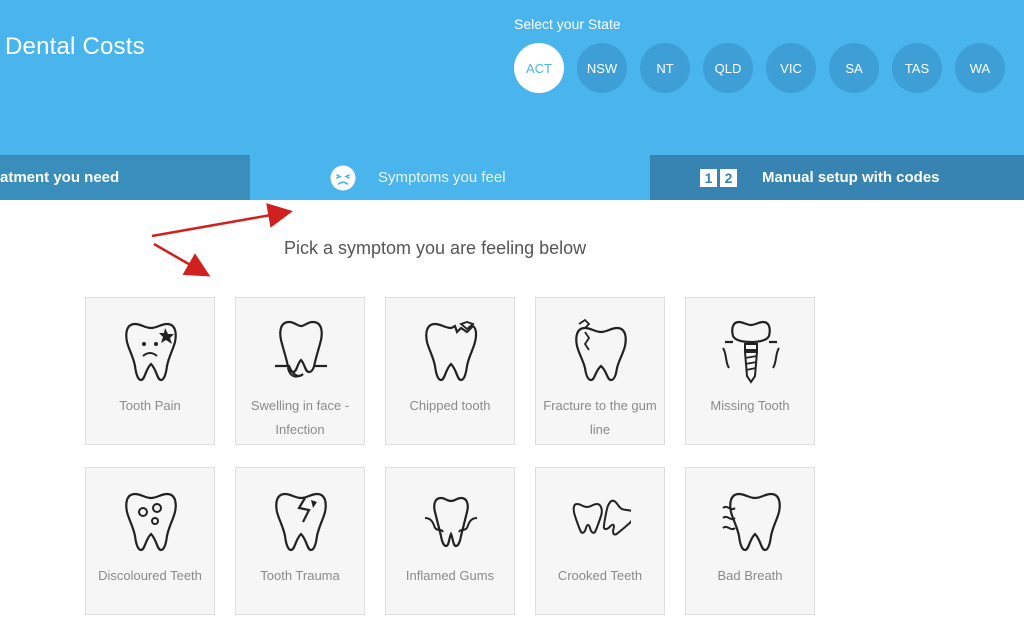  I want to click on symptom-card-chipped-tooth: Chipped tooth, so click(450, 371).